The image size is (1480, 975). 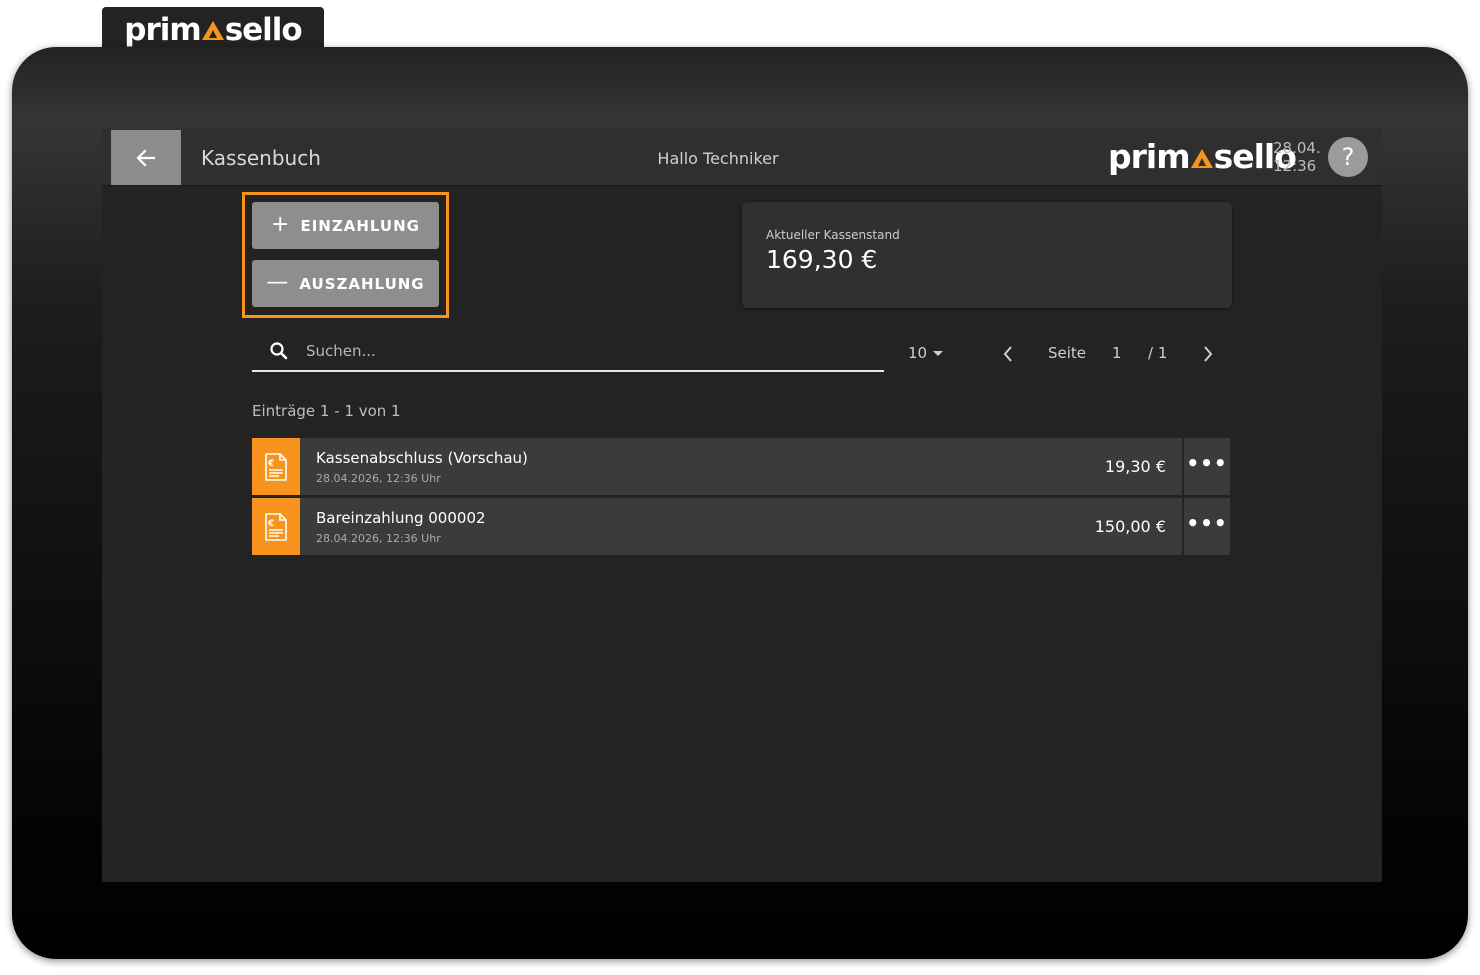 What do you see at coordinates (822, 259) in the screenshot?
I see `balance-value: 169,30 €` at bounding box center [822, 259].